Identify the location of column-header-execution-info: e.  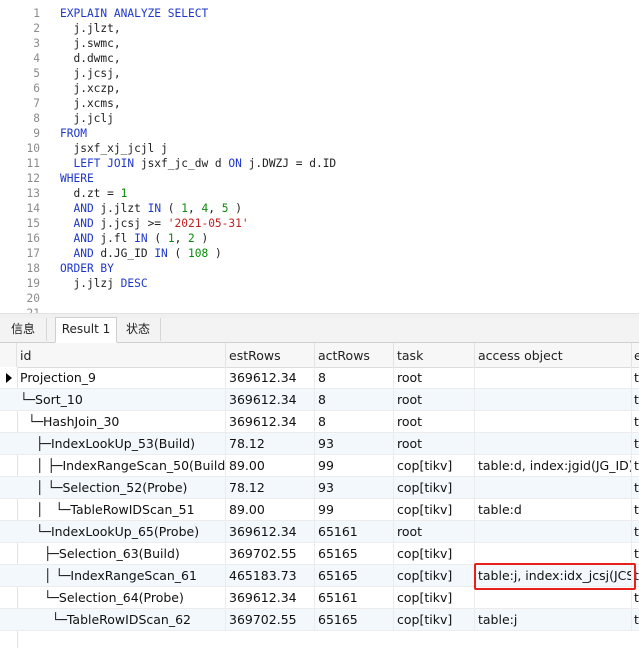
(635, 355).